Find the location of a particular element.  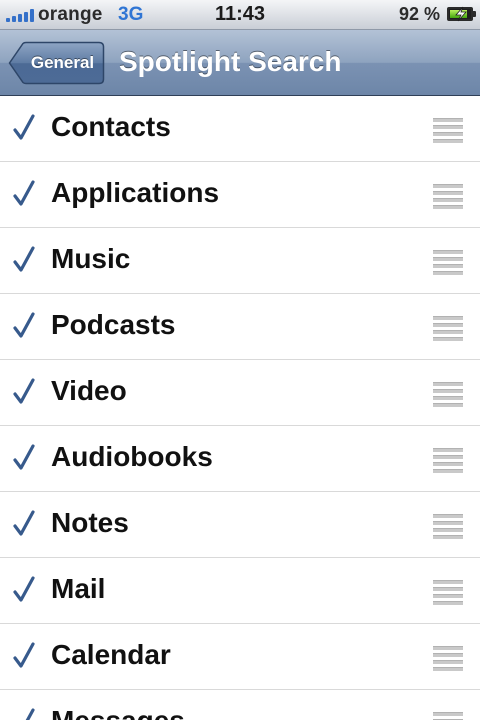

list-item-podcasts: Podcasts is located at coordinates (240, 327).